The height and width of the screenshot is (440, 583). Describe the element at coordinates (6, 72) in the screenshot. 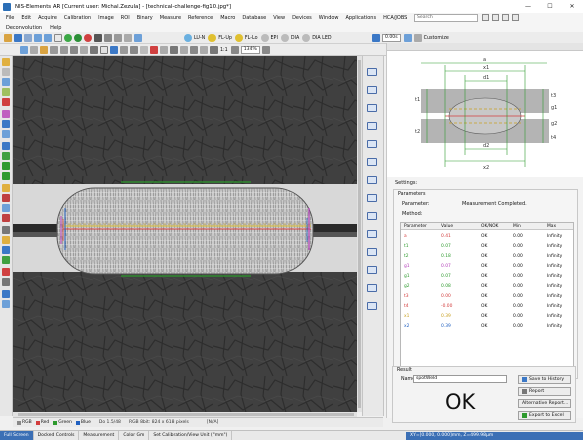

I see `zoom-tool-icon` at that location.